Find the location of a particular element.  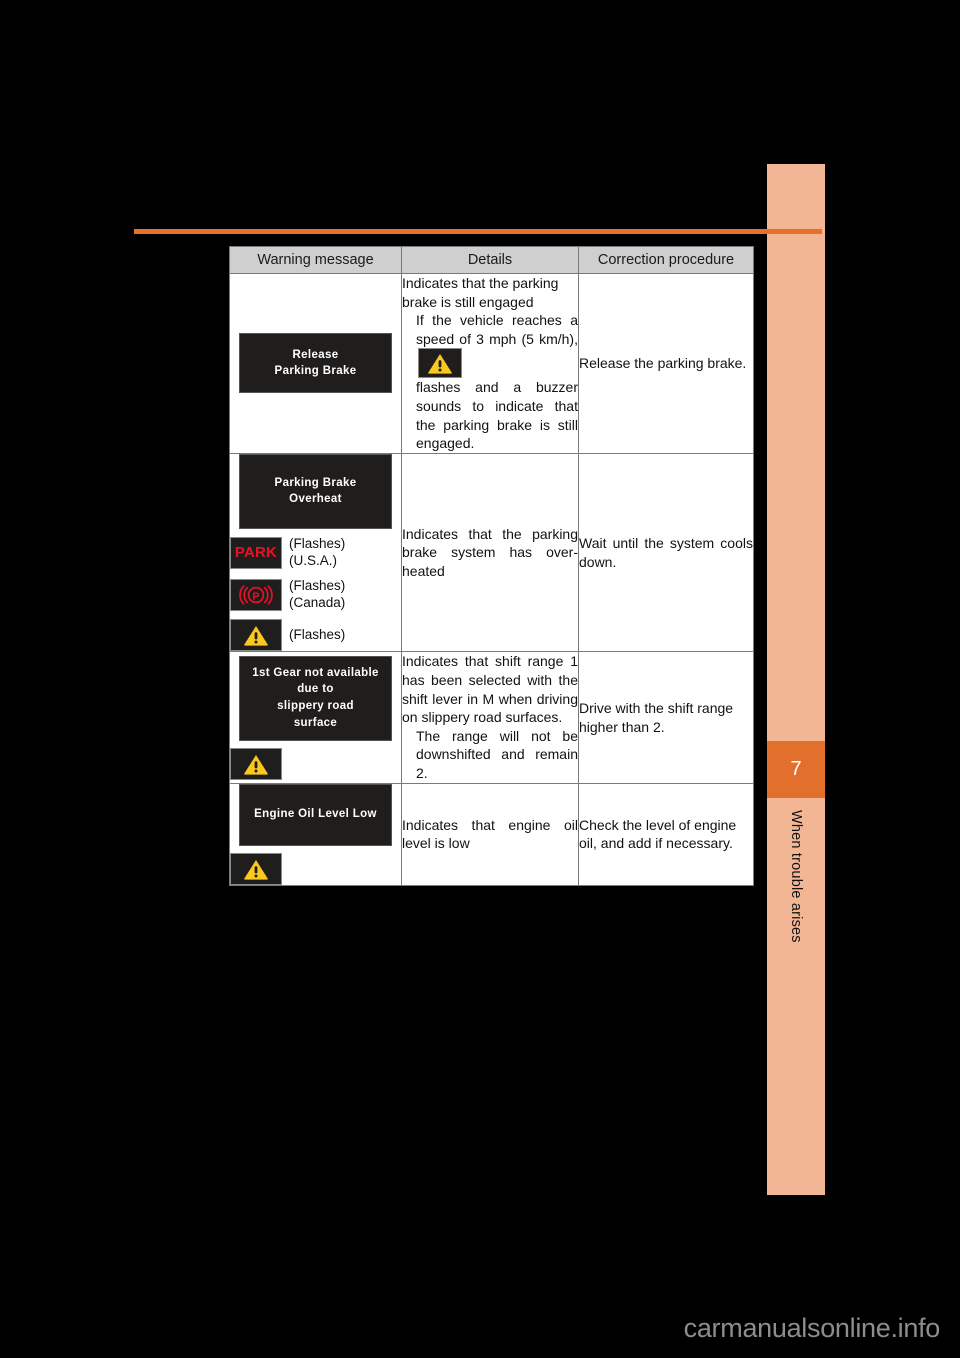

indicator-note: (Flashes) is located at coordinates (317, 635).